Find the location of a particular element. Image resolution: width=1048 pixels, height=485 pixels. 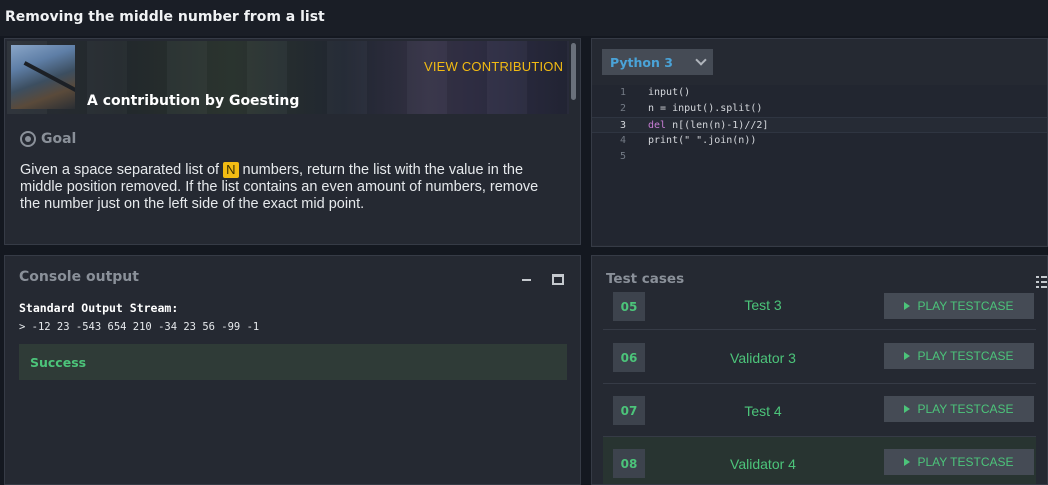

code-line: 1 input() is located at coordinates (819, 93).